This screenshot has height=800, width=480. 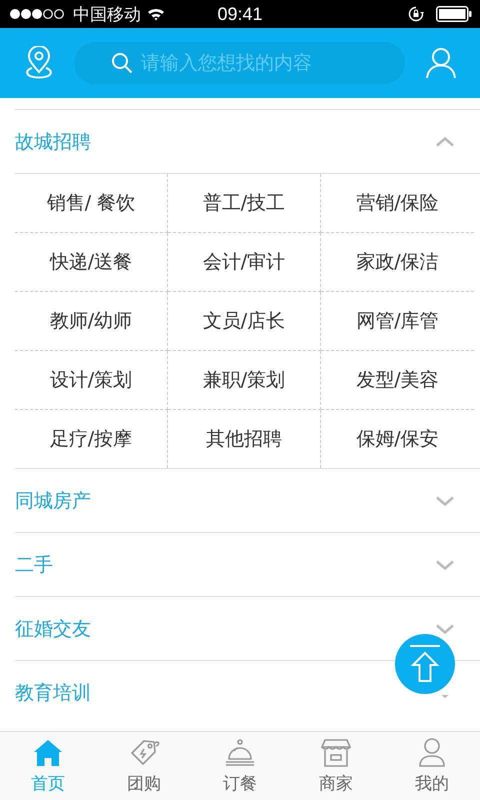 I want to click on category-item: 教师/幼师, so click(x=91, y=321).